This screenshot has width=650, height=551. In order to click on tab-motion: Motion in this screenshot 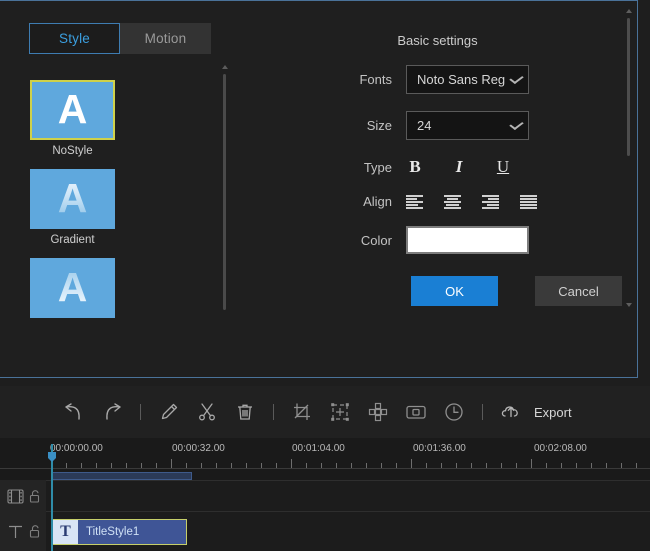, I will do `click(165, 38)`.